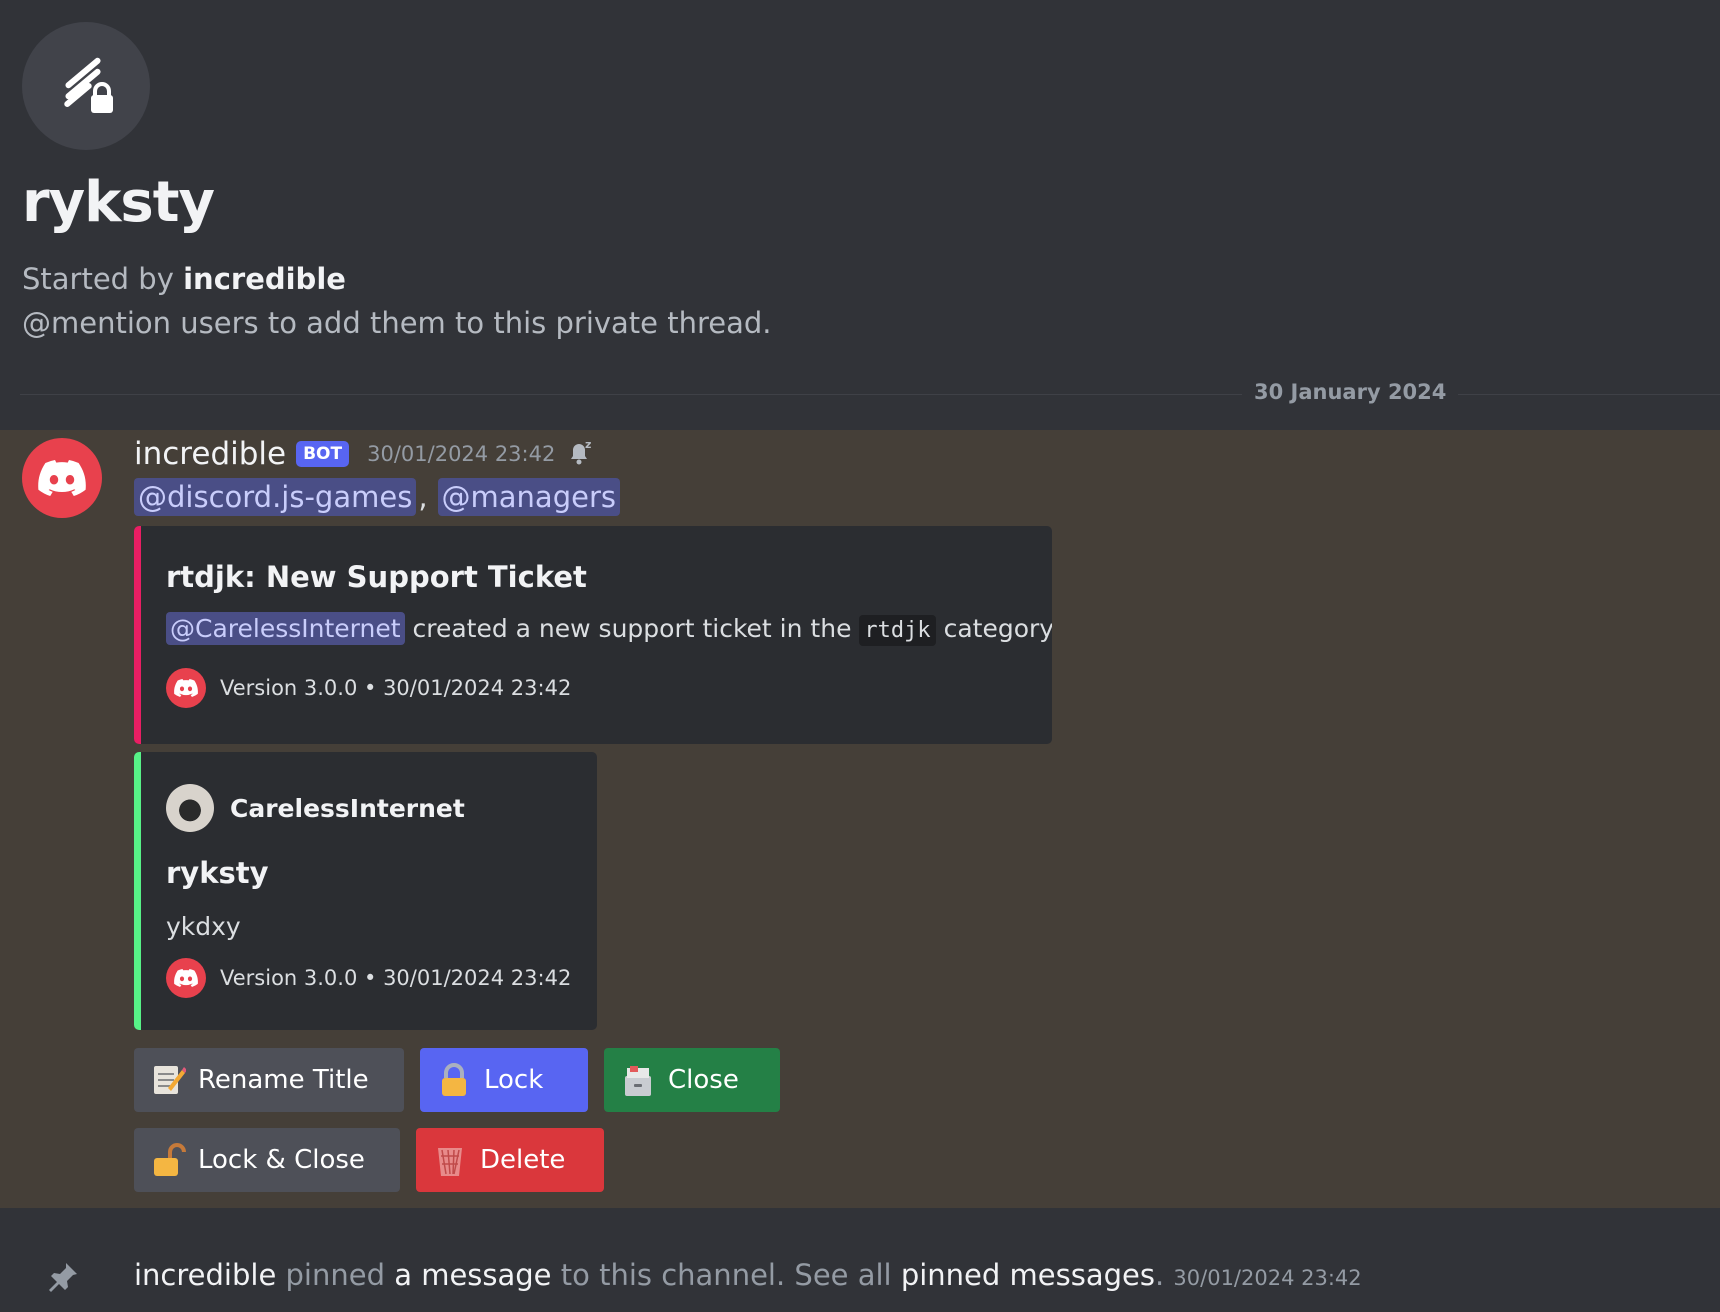 Image resolution: width=1720 pixels, height=1312 pixels. What do you see at coordinates (364, 454) in the screenshot?
I see `message-header: incredible BOT 30/01/2024 23:42 z` at bounding box center [364, 454].